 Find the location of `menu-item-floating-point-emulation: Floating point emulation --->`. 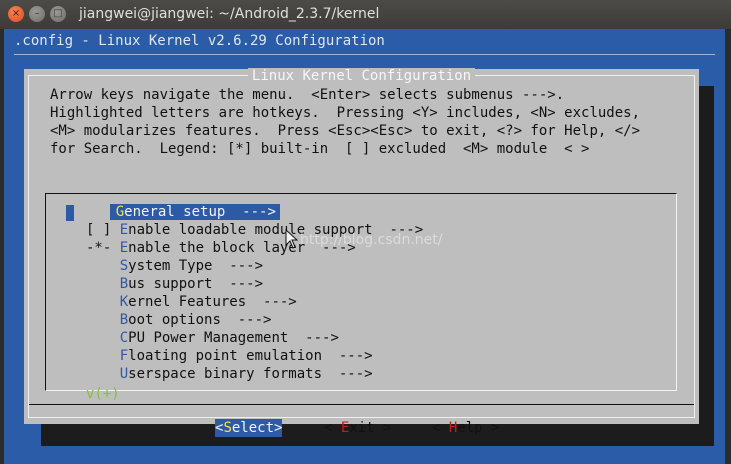

menu-item-floating-point-emulation: Floating point emulation ---> is located at coordinates (229, 356).